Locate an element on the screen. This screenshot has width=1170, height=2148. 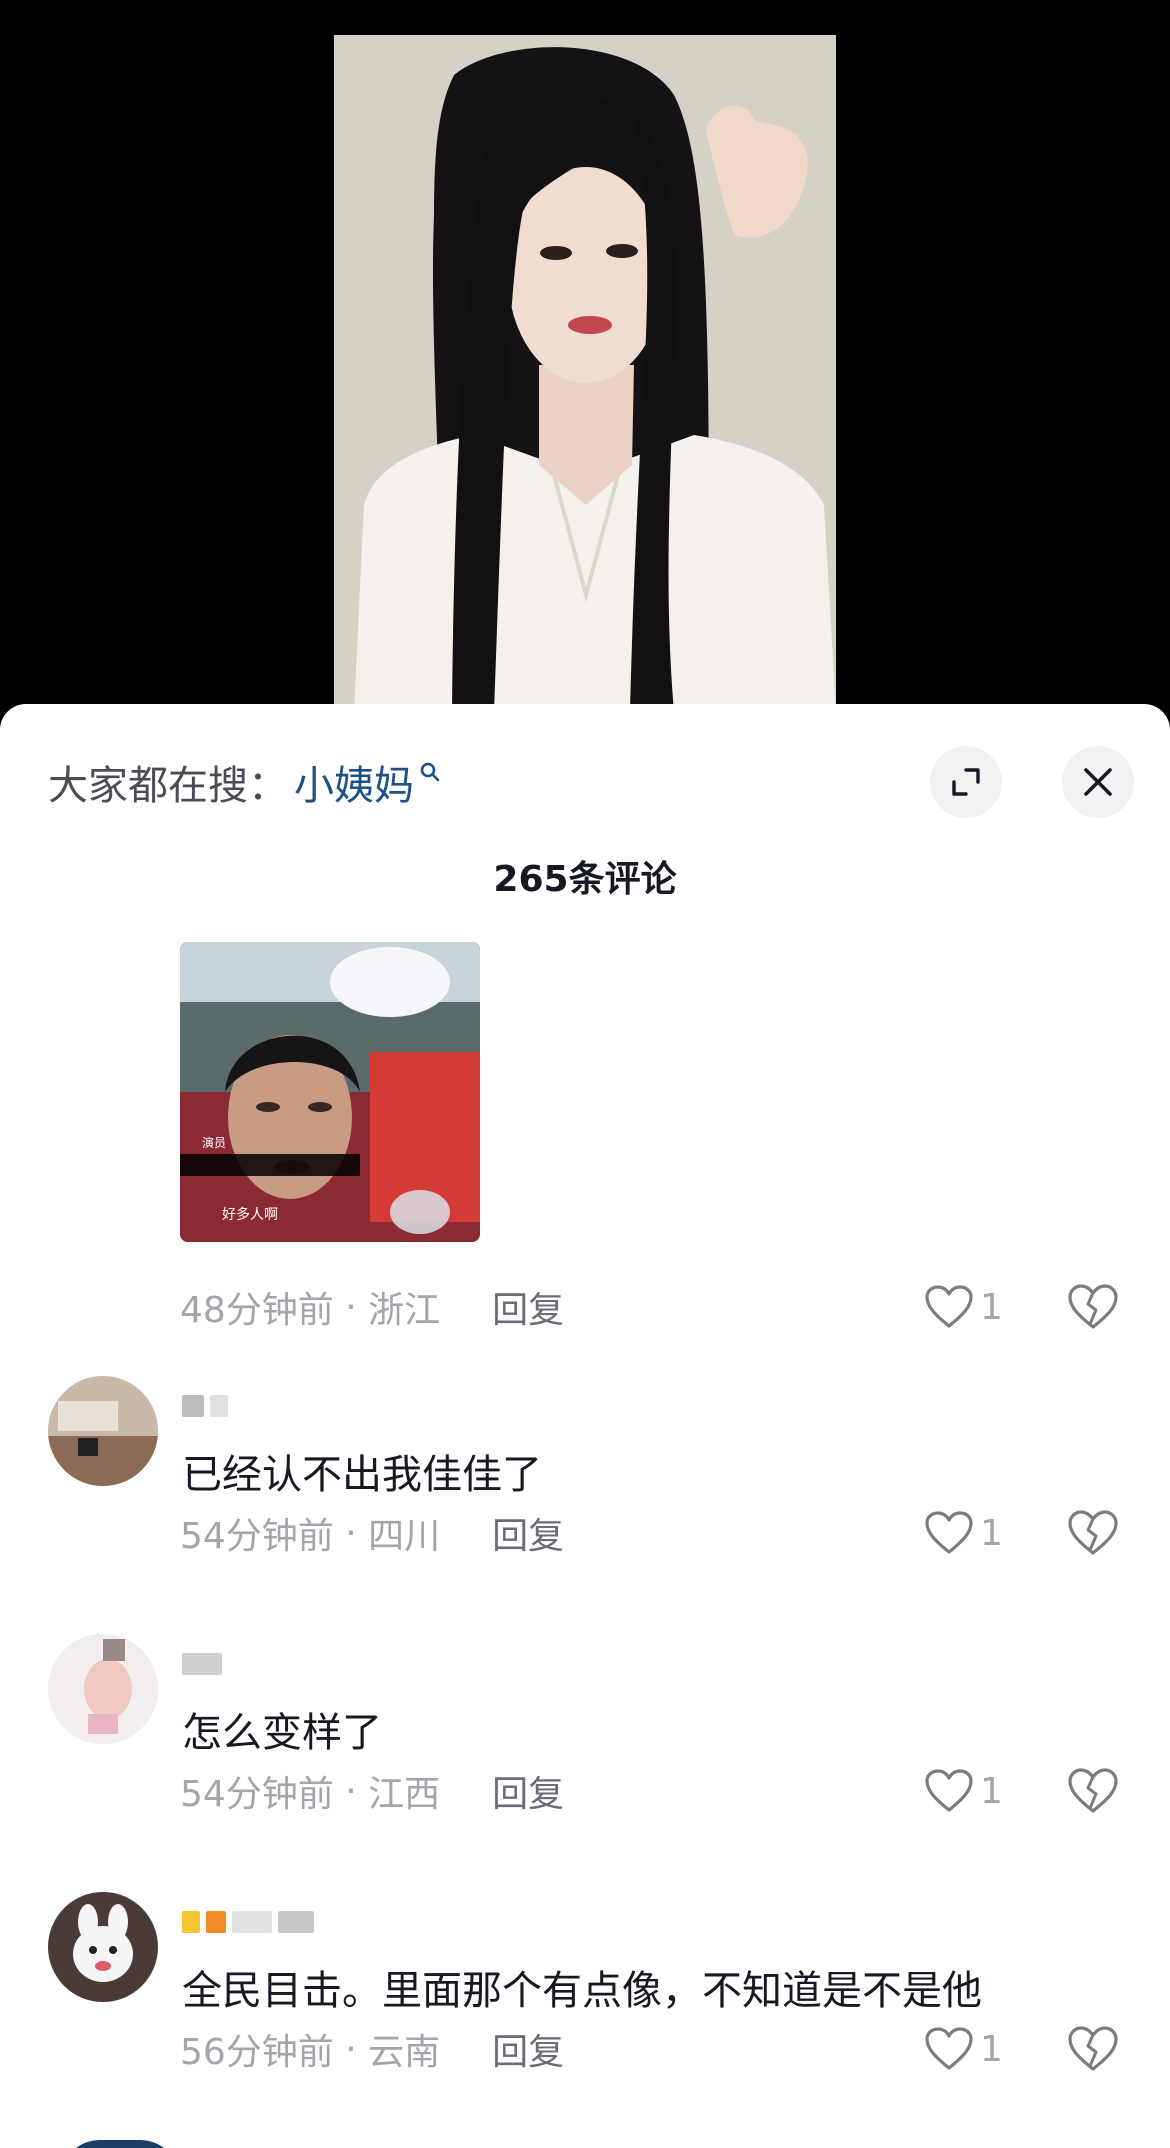
close-icon is located at coordinates (1098, 782).